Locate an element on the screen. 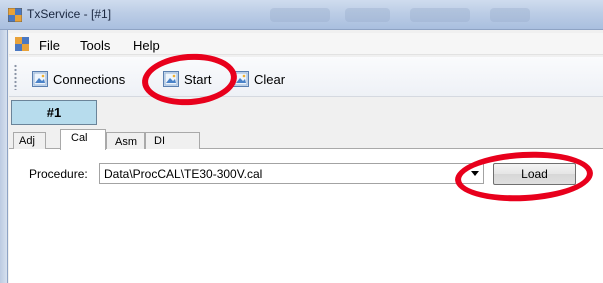 Image resolution: width=603 pixels, height=283 pixels. document-tab-1: #1 is located at coordinates (54, 112).